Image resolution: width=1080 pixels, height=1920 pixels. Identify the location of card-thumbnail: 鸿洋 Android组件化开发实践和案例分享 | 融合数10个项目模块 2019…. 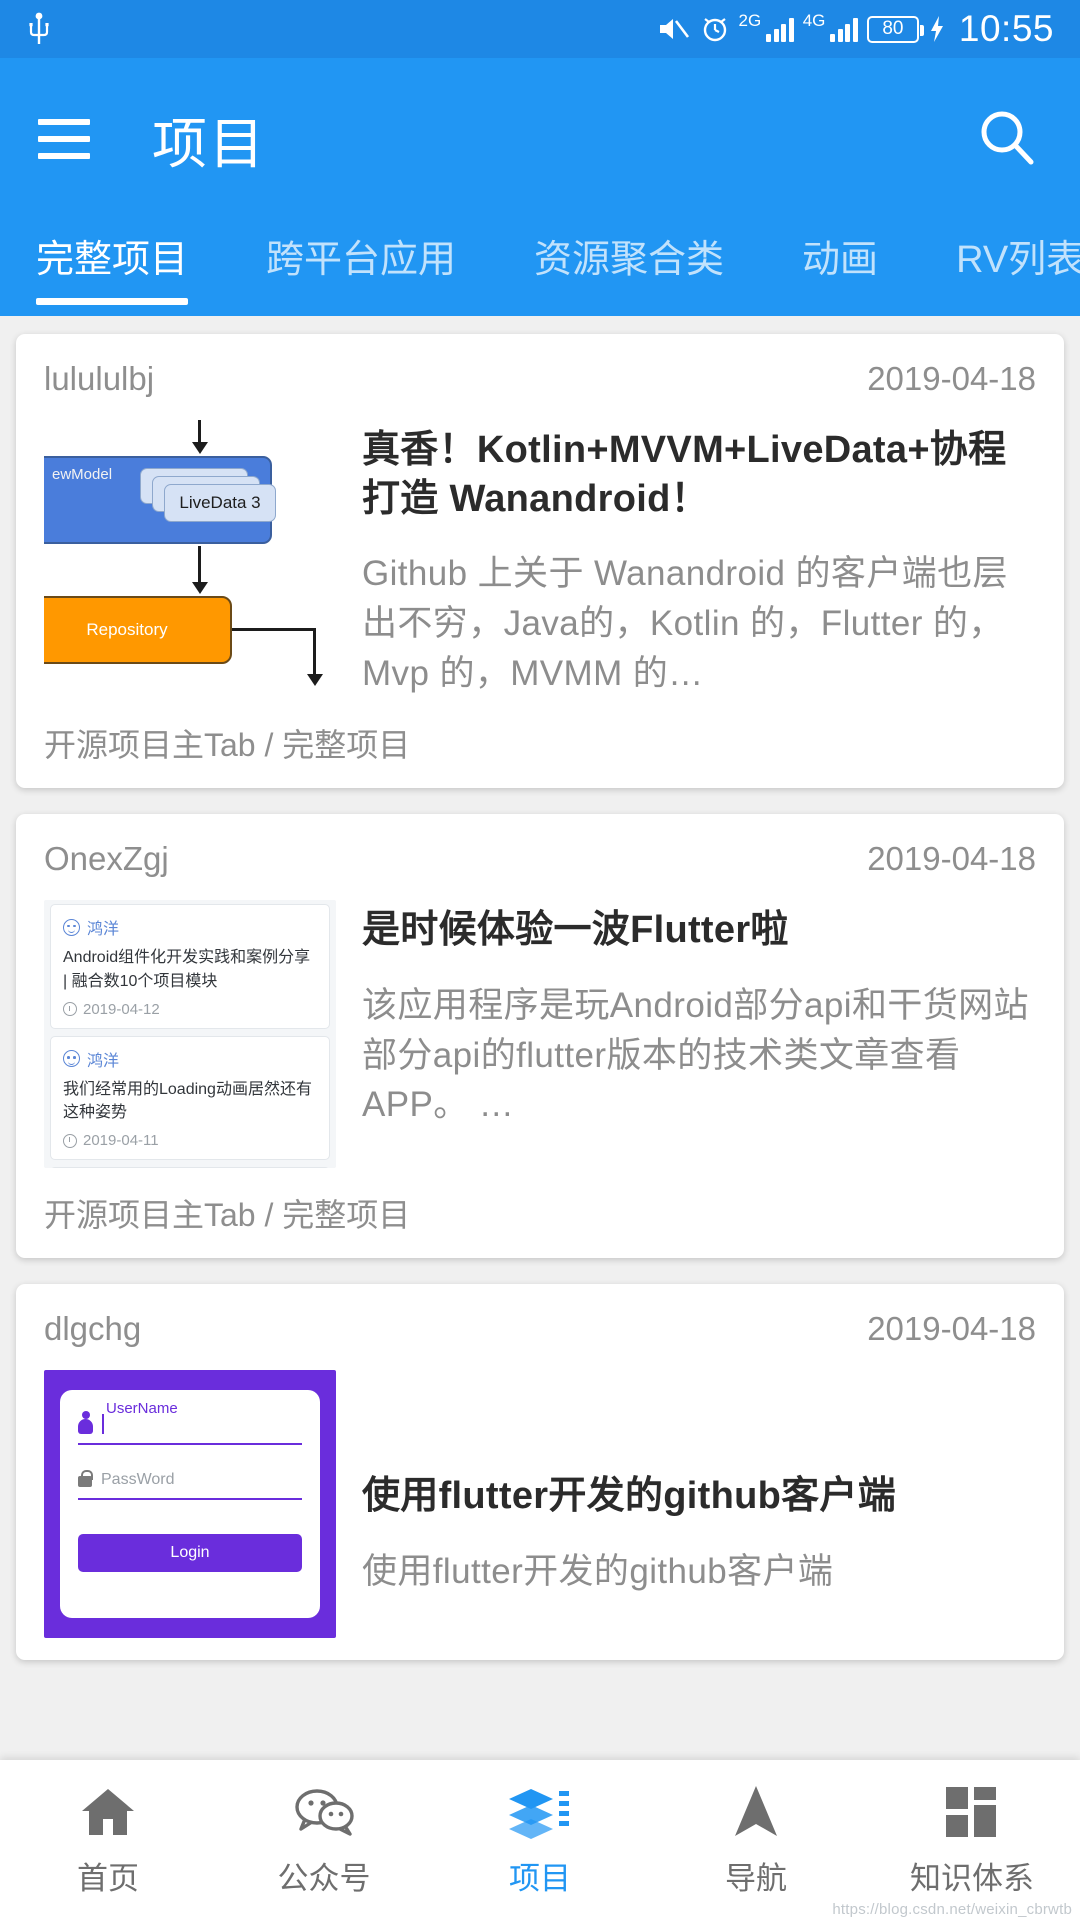
(190, 1034).